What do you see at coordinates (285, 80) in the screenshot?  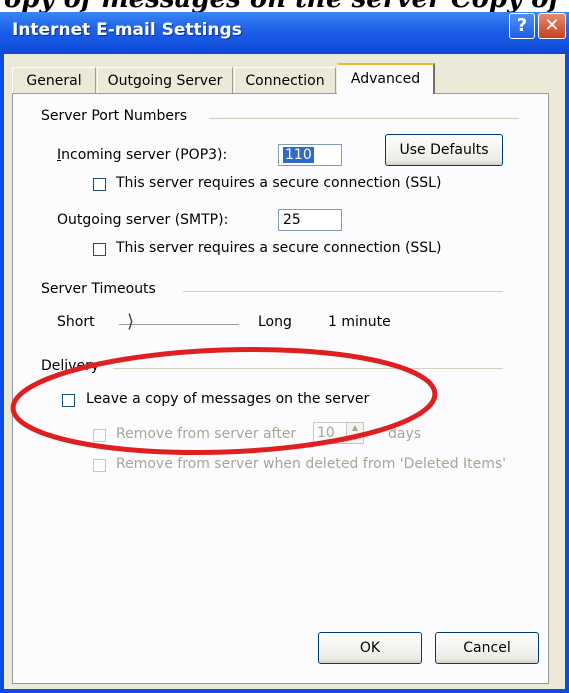 I see `tab-connection: Connection` at bounding box center [285, 80].